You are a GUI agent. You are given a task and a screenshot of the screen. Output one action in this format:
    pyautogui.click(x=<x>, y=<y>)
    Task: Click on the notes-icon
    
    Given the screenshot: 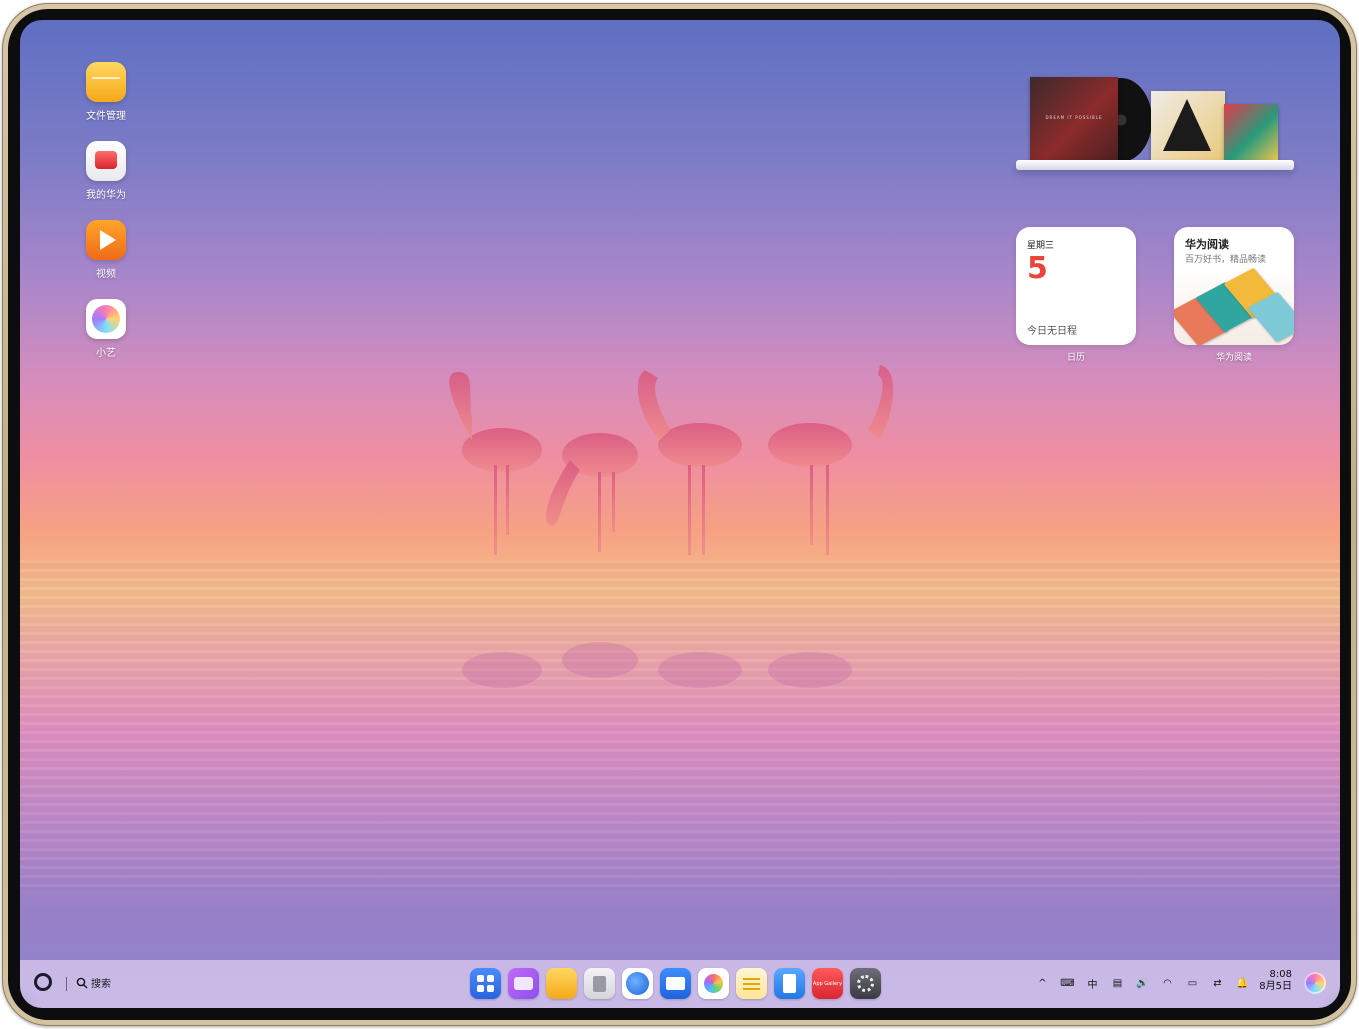 What is the action you would take?
    pyautogui.click(x=751, y=983)
    